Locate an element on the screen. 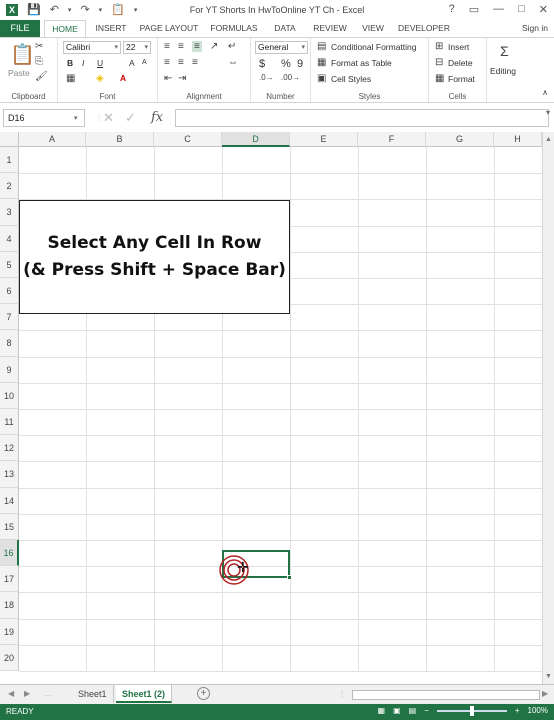 Image resolution: width=554 pixels, height=720 pixels. help-button: ? is located at coordinates (452, 9).